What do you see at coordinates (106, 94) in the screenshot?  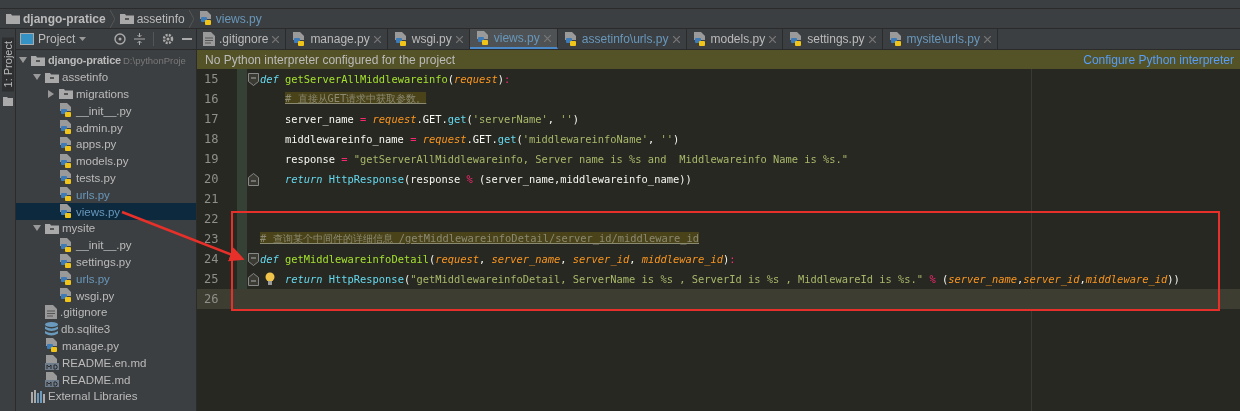 I see `tree-row: migrations` at bounding box center [106, 94].